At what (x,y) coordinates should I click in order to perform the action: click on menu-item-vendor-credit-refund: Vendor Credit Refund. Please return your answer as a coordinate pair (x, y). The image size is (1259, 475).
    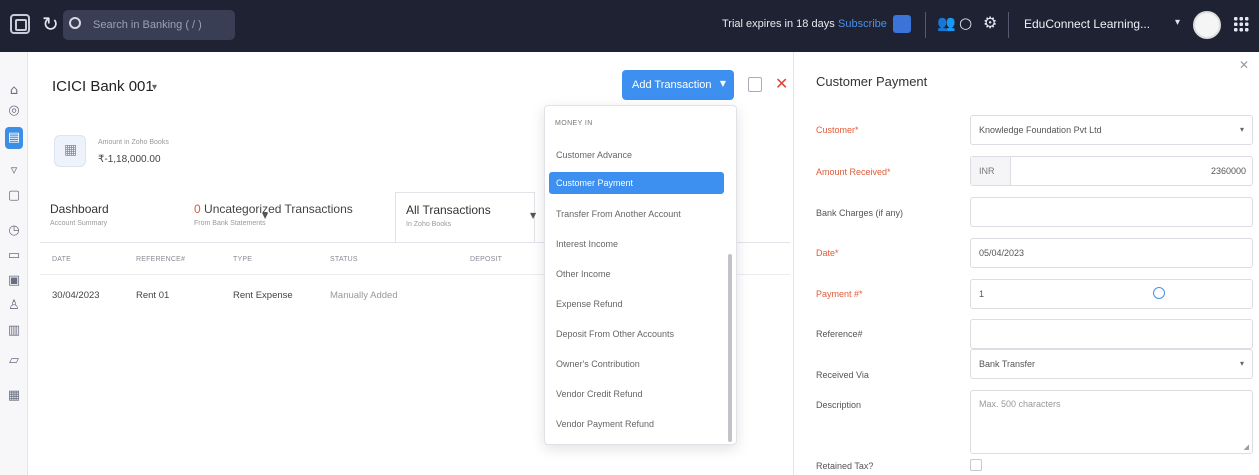
    Looking at the image, I should click on (636, 394).